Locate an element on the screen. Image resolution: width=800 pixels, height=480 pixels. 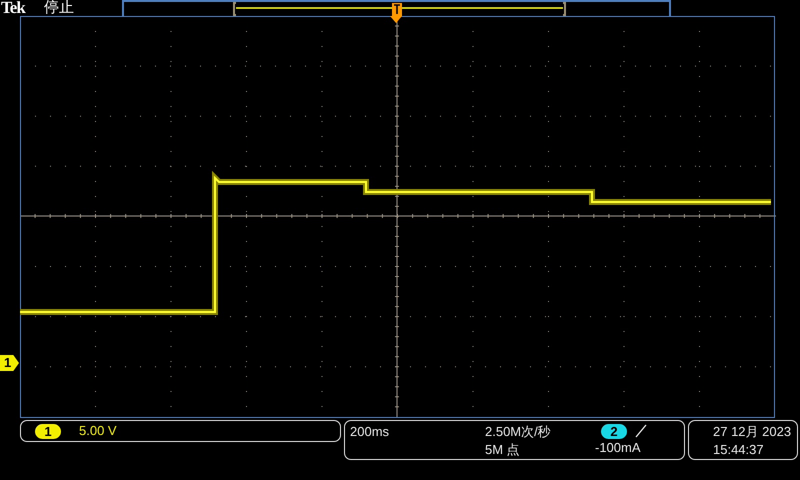
record-length: 5M 点 is located at coordinates (503, 450).